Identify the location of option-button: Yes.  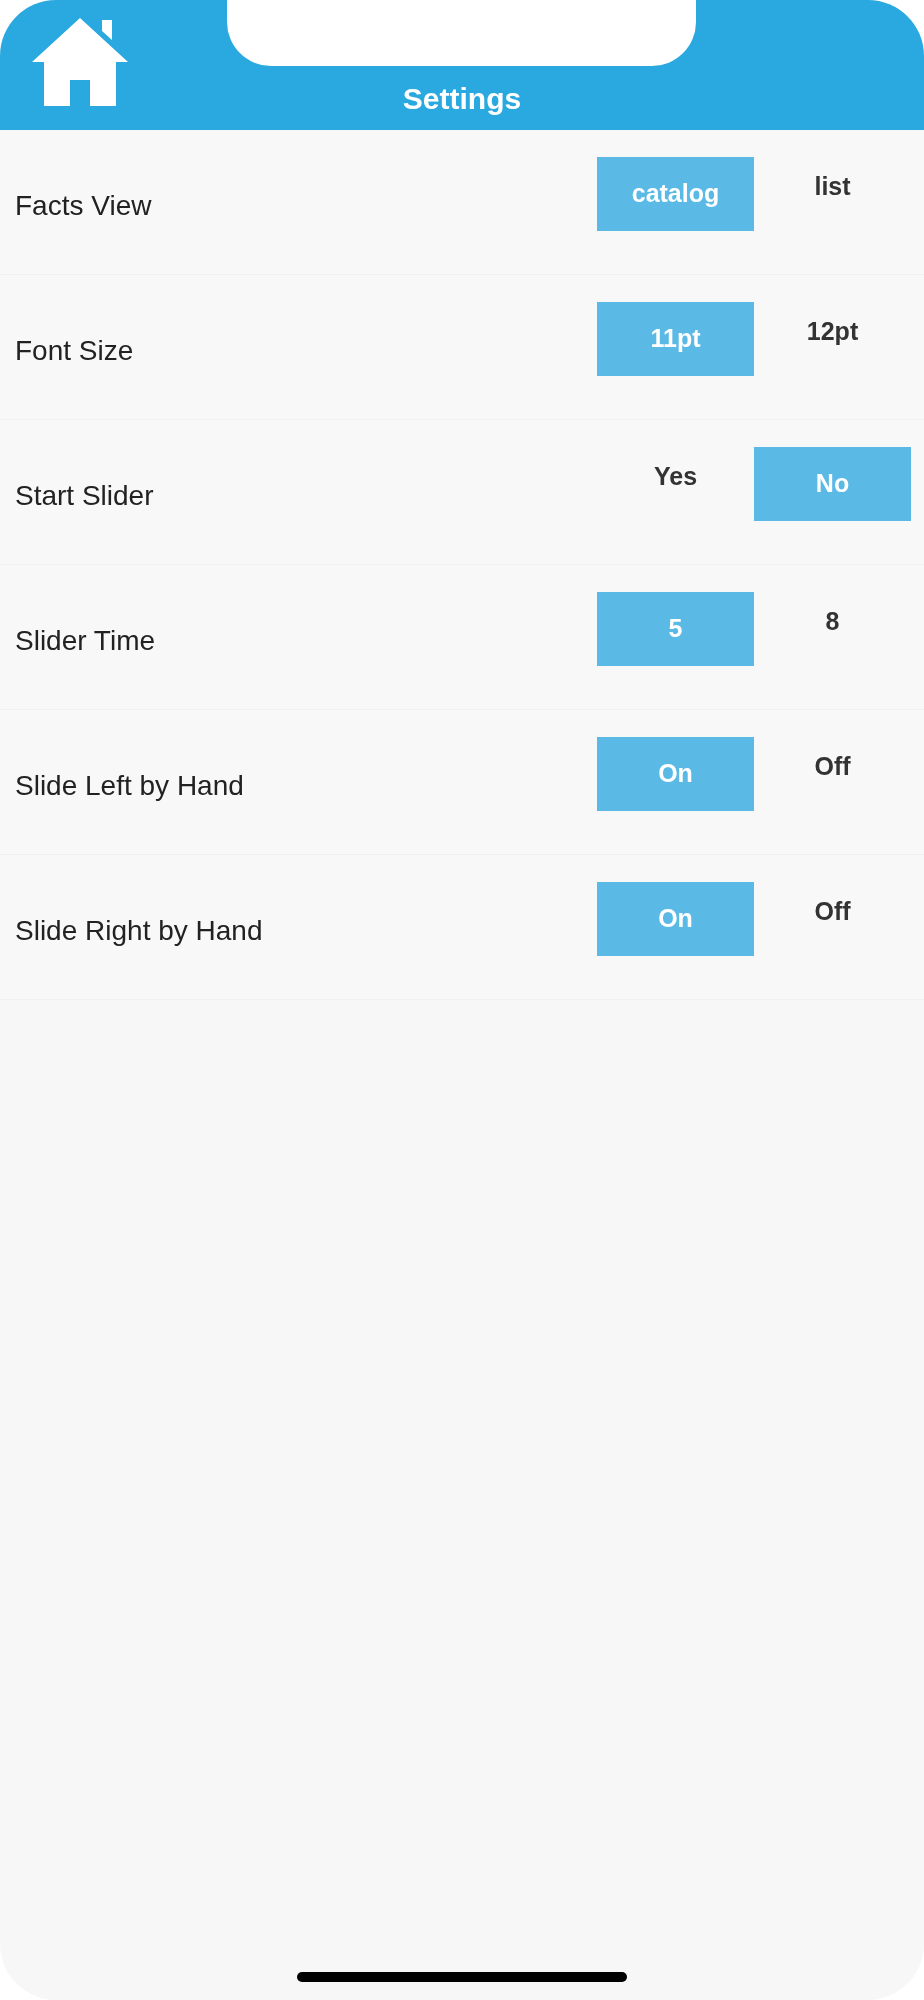
(675, 477).